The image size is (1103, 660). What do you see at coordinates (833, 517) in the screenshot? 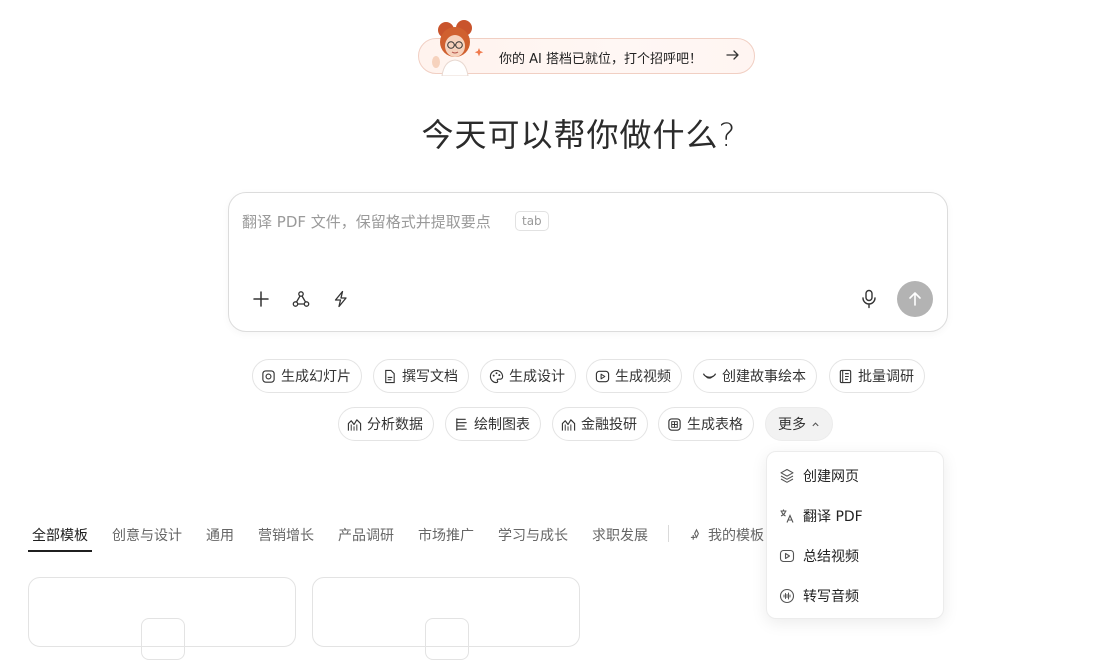
I see `menu-item-label: 翻译 PDF` at bounding box center [833, 517].